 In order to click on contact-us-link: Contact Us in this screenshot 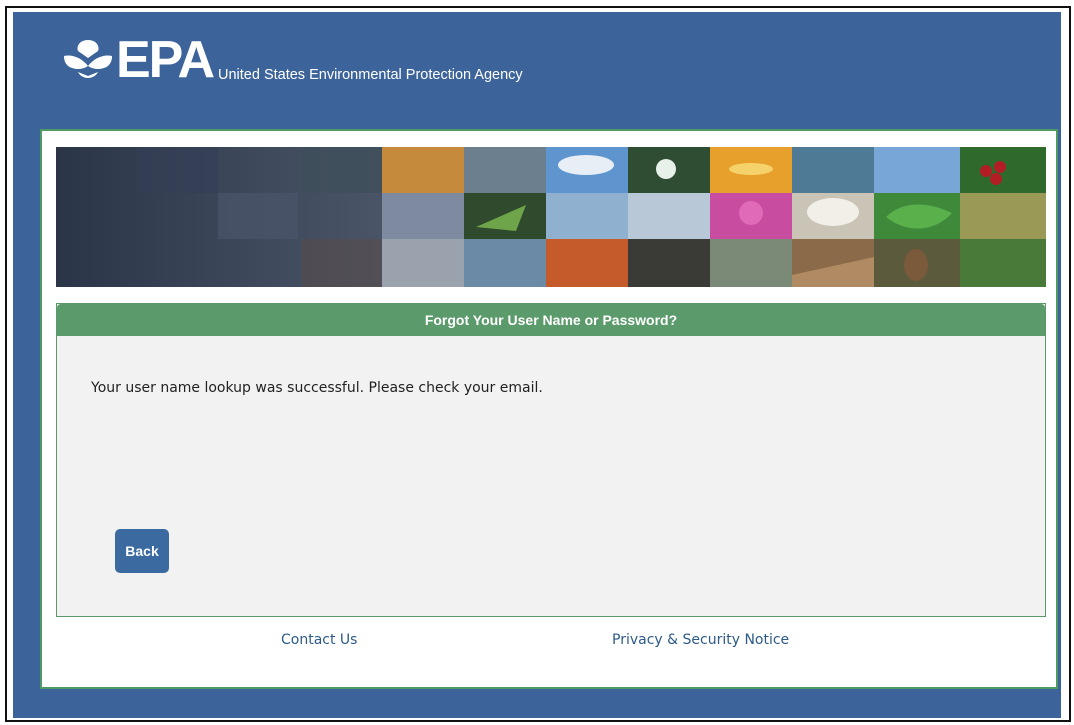, I will do `click(319, 640)`.